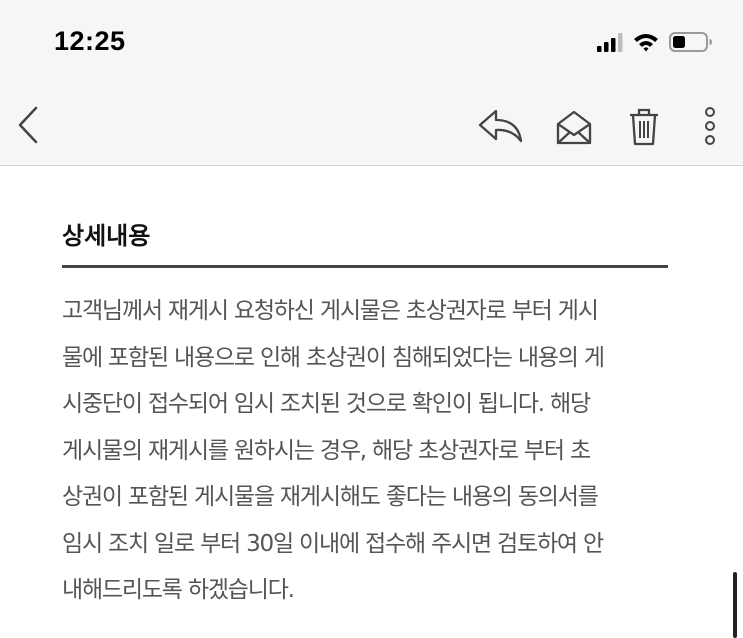 The width and height of the screenshot is (743, 638). I want to click on trash-icon, so click(644, 129).